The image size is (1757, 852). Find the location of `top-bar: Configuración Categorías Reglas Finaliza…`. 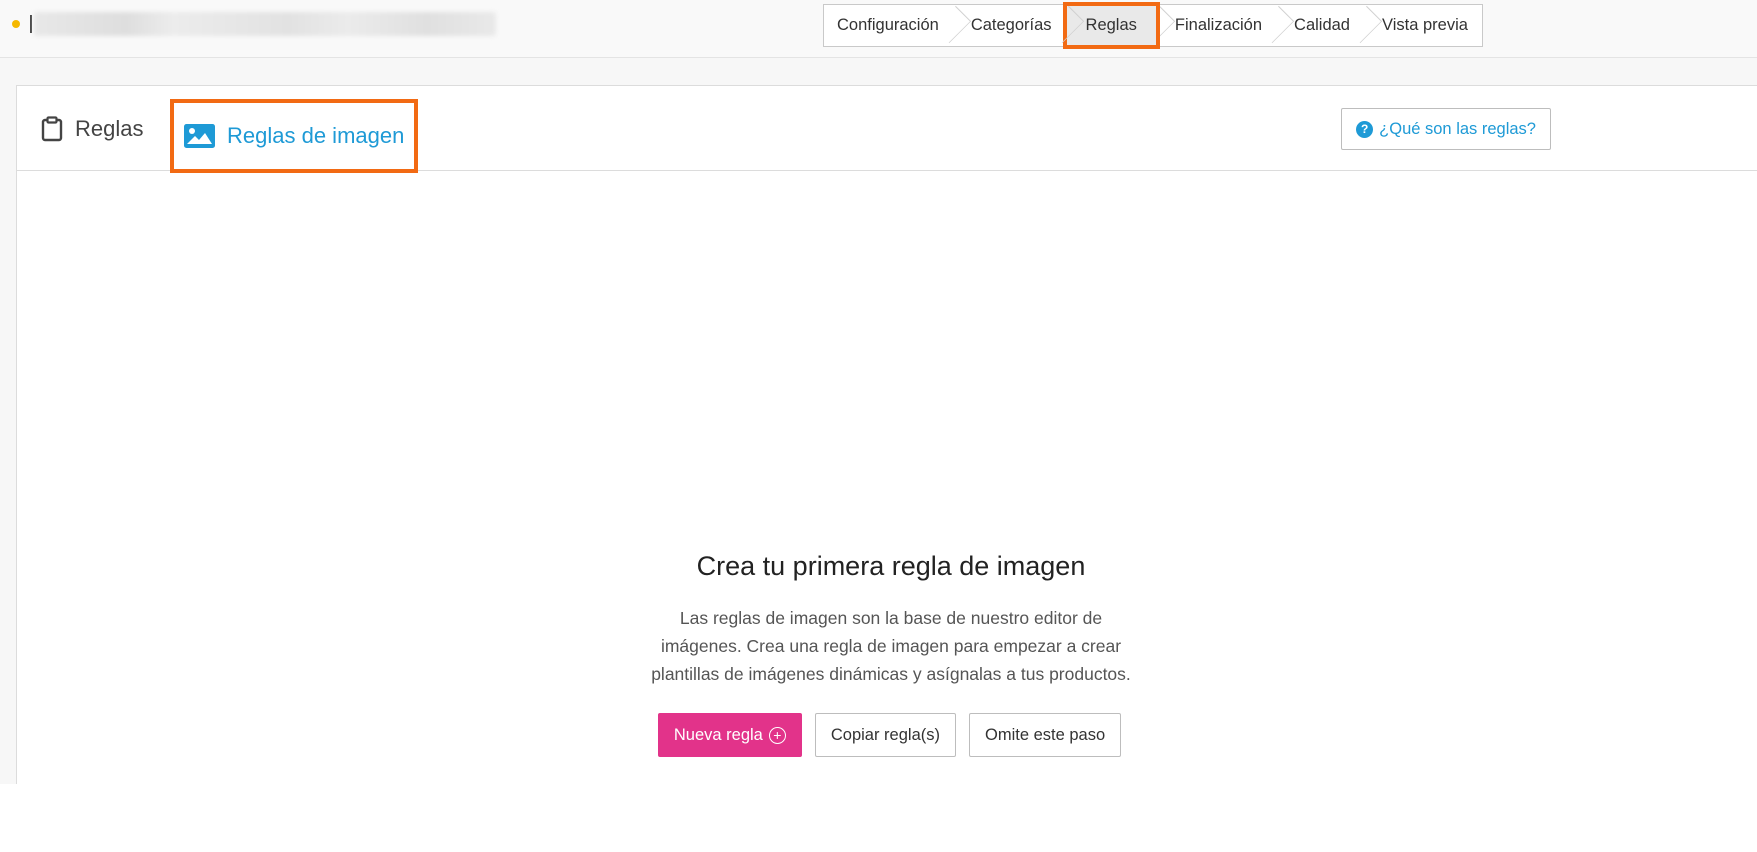

top-bar: Configuración Categorías Reglas Finaliza… is located at coordinates (878, 29).